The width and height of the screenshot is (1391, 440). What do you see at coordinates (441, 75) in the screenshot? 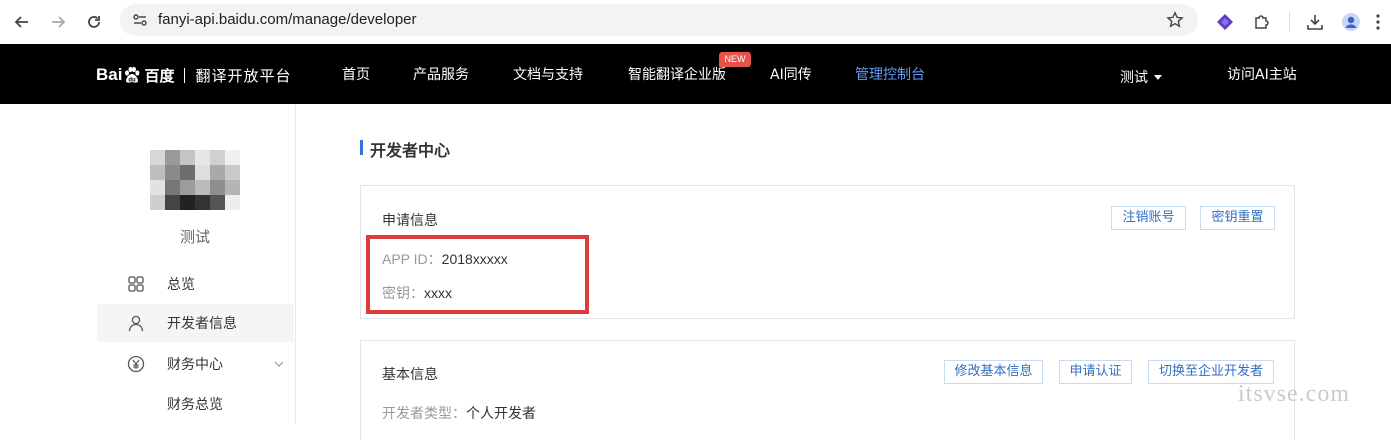
I see `nav-products: 产品服务` at bounding box center [441, 75].